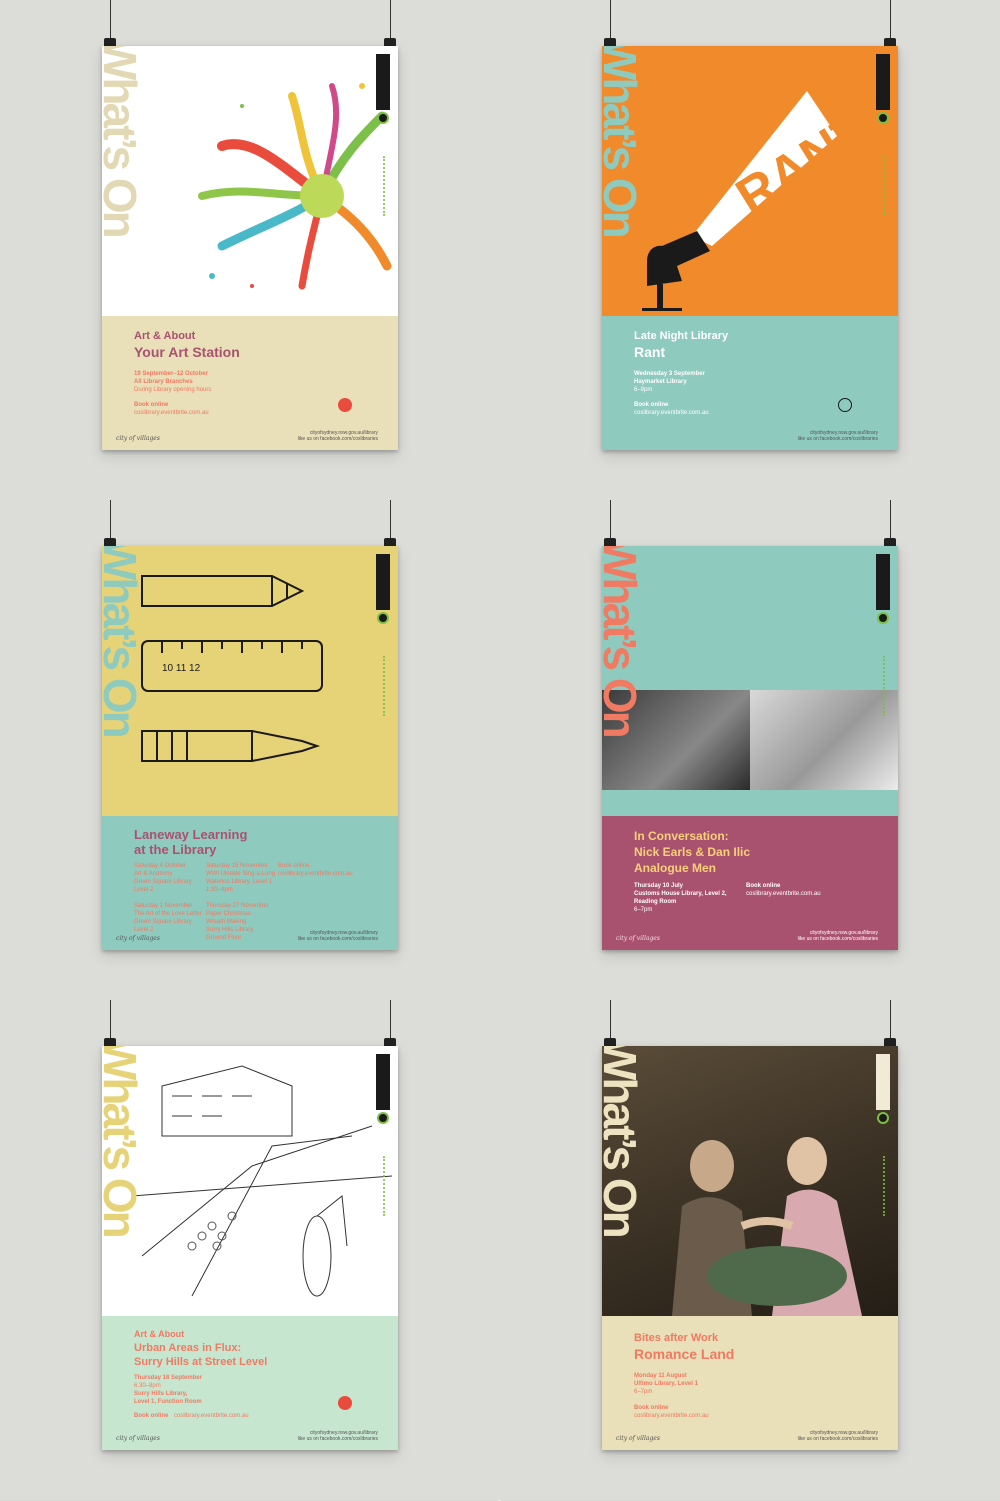  I want to click on poster-art: 10 11 12, so click(250, 681).